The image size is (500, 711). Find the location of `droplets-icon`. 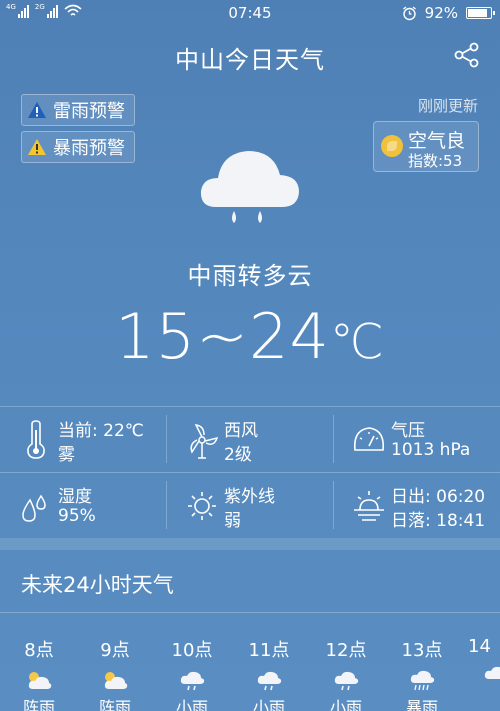

droplets-icon is located at coordinates (34, 508).